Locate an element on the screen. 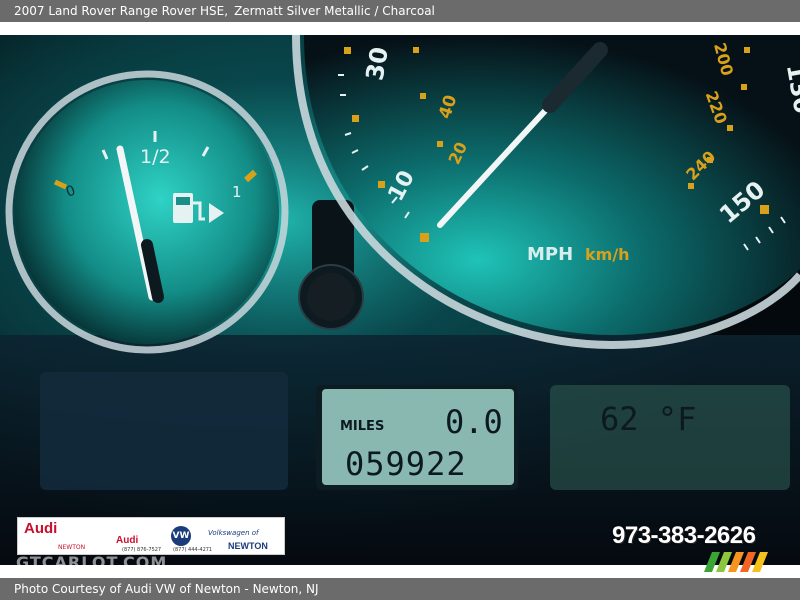  dealer-vw-phone: (877) 444-4271 is located at coordinates (193, 550).